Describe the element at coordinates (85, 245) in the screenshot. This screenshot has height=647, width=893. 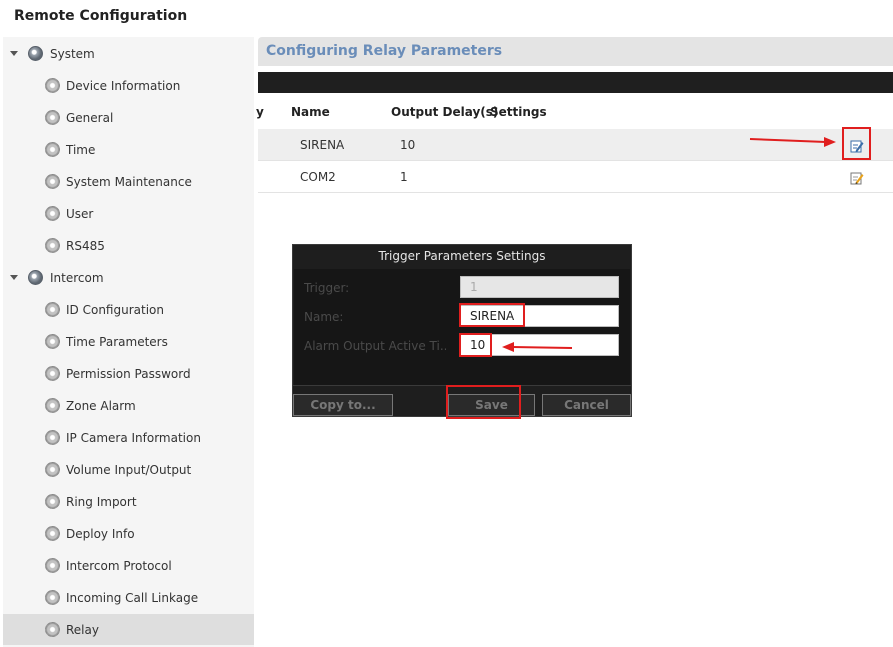
I see `sidebar-item-label: RS485` at that location.